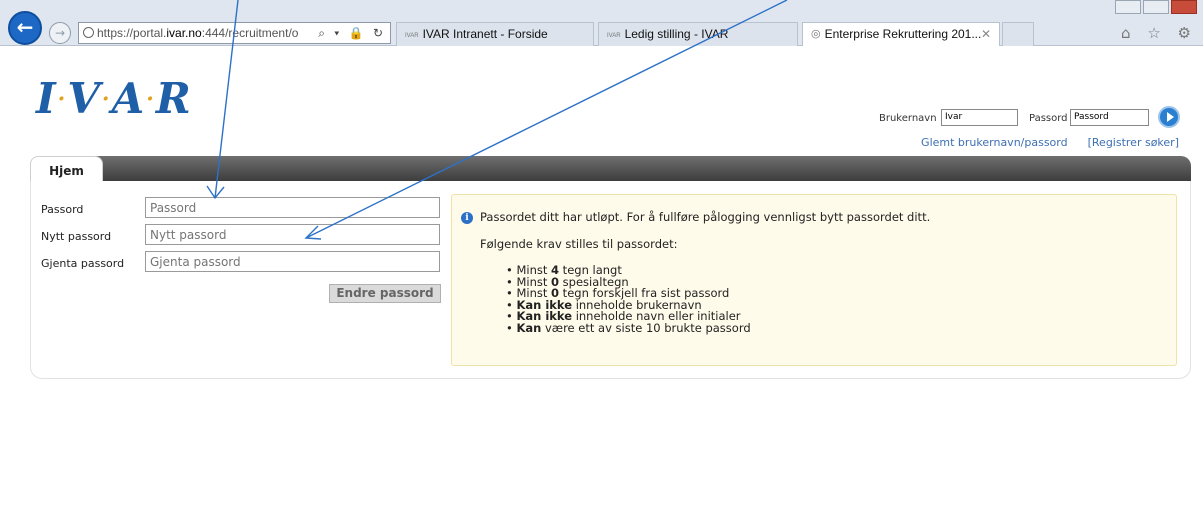 This screenshot has height=525, width=1203. Describe the element at coordinates (84, 98) in the screenshot. I see `logo-letter: V` at that location.